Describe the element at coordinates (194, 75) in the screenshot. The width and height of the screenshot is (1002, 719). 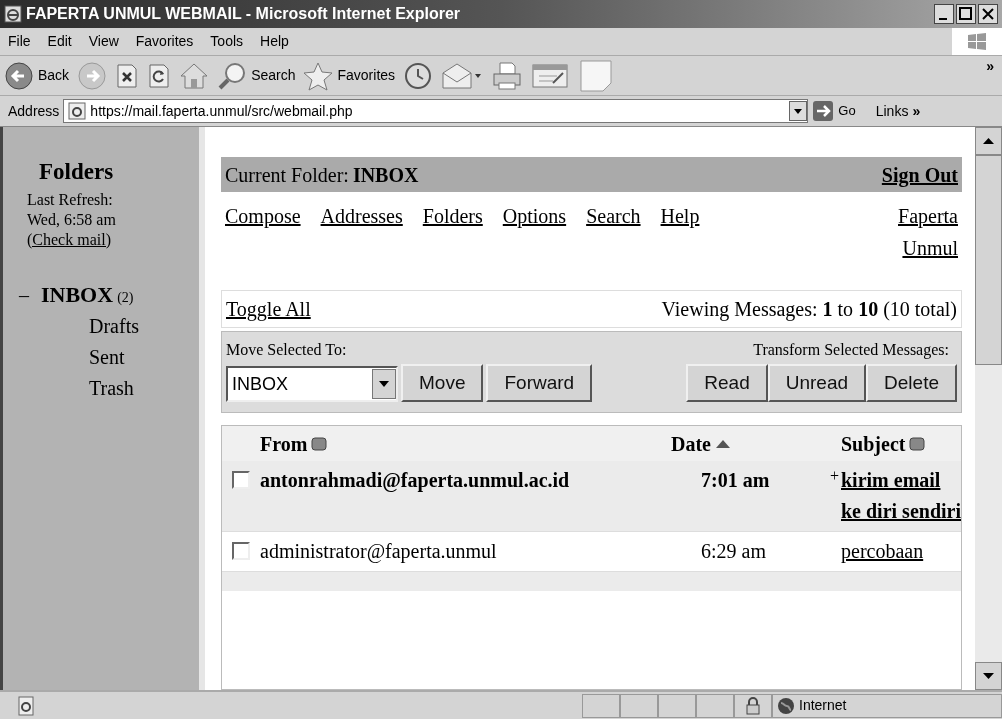
I see `house-icon` at that location.